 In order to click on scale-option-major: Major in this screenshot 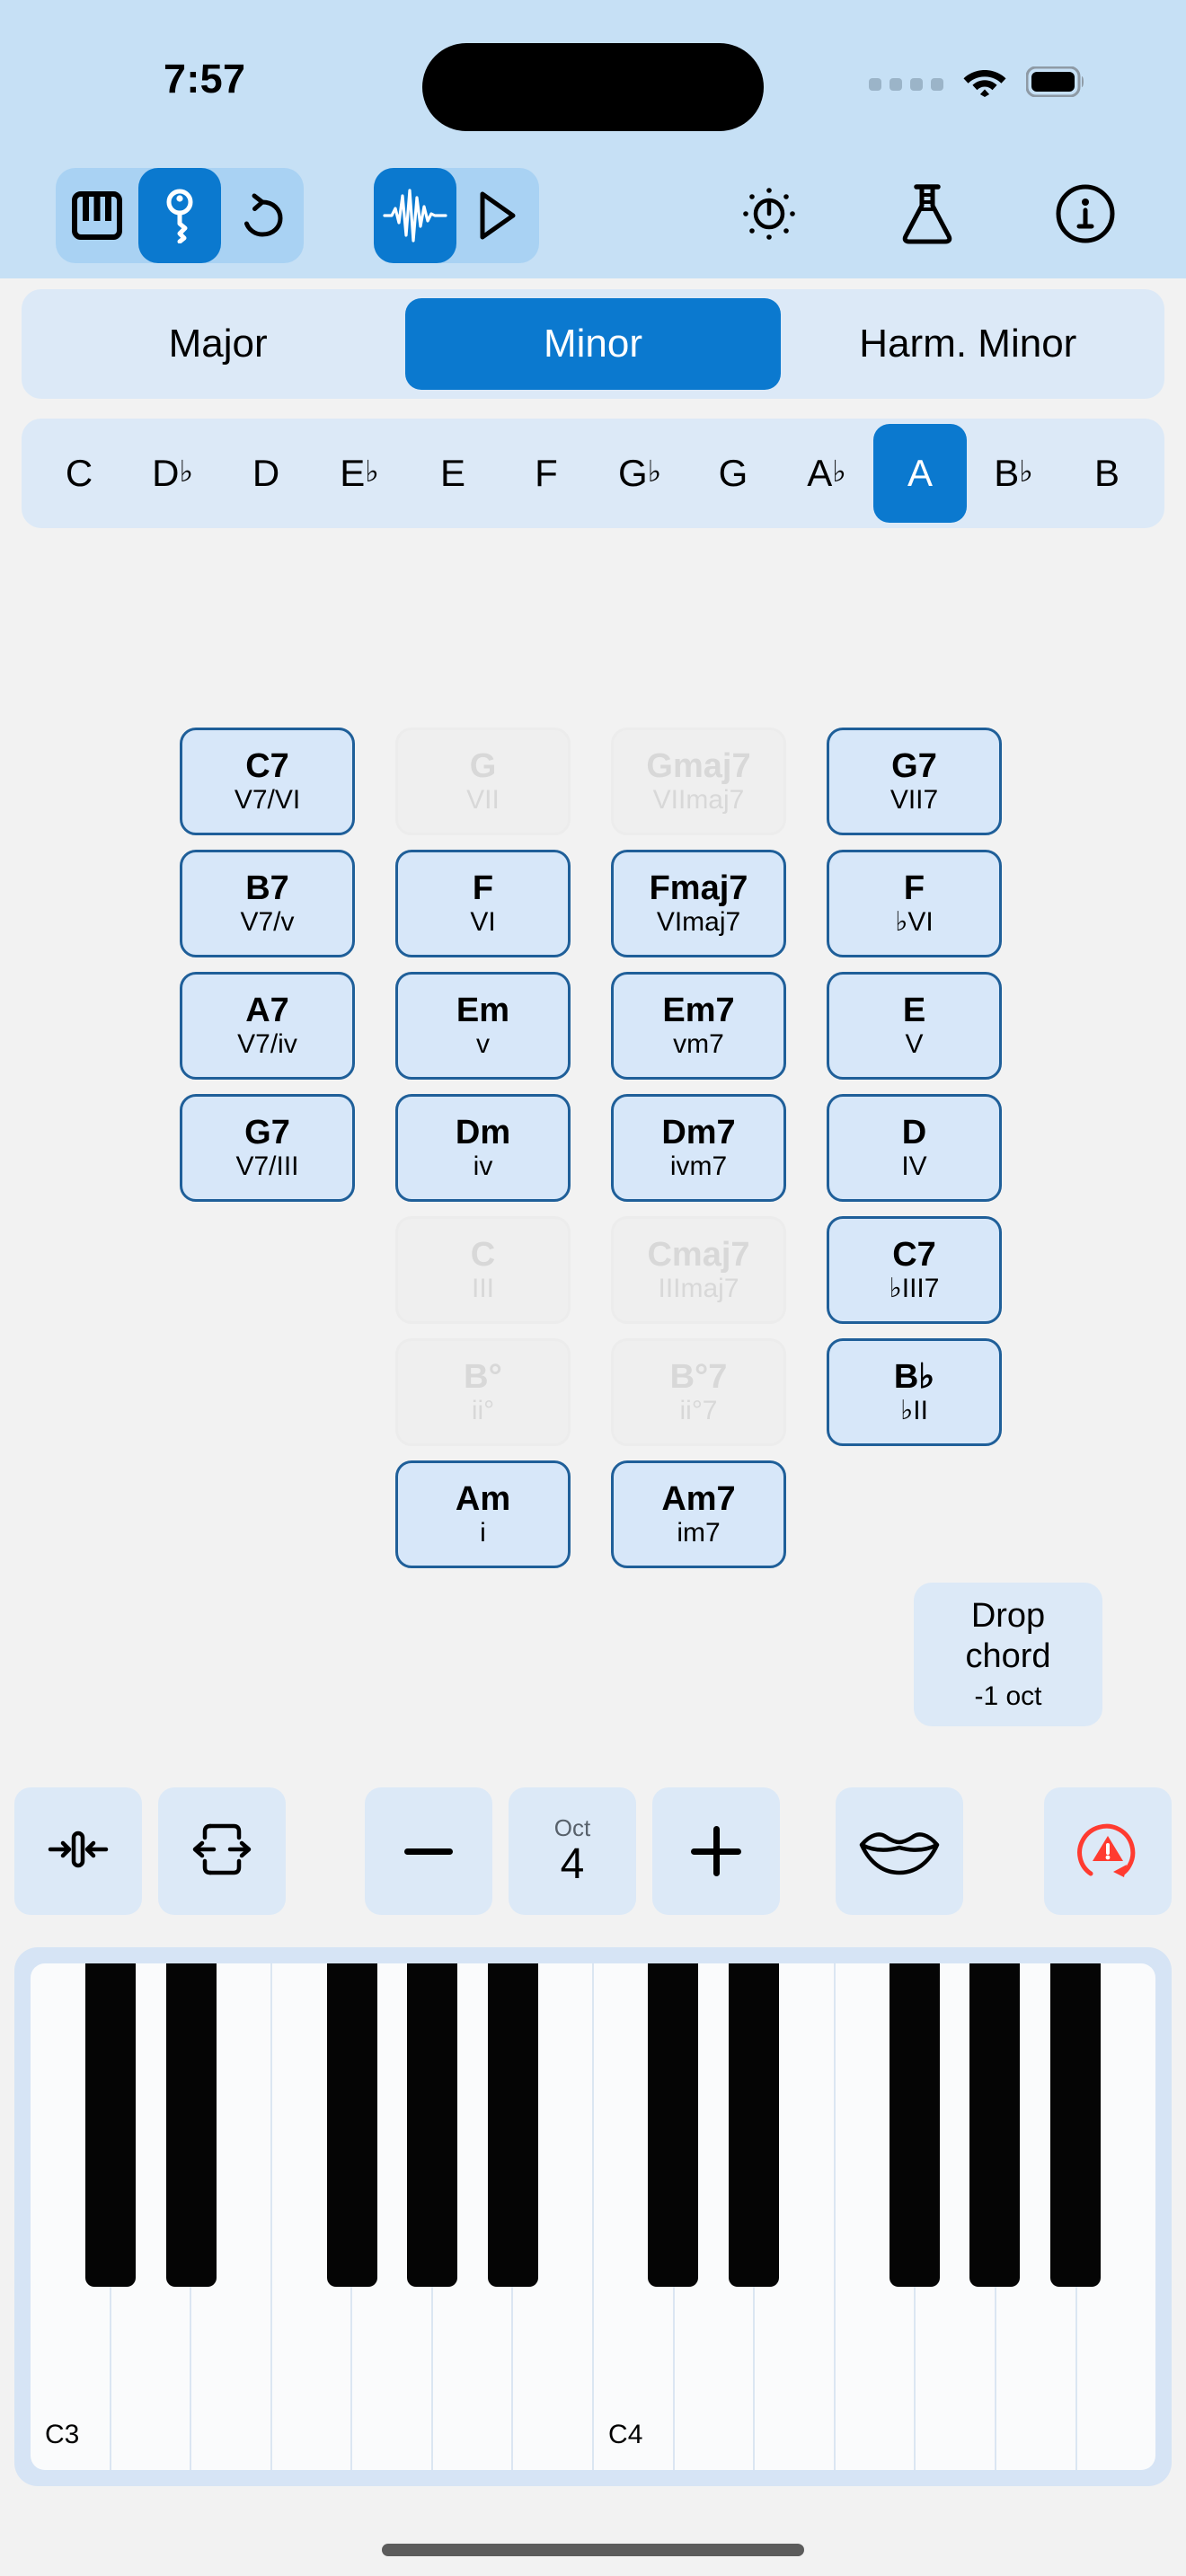, I will do `click(218, 344)`.